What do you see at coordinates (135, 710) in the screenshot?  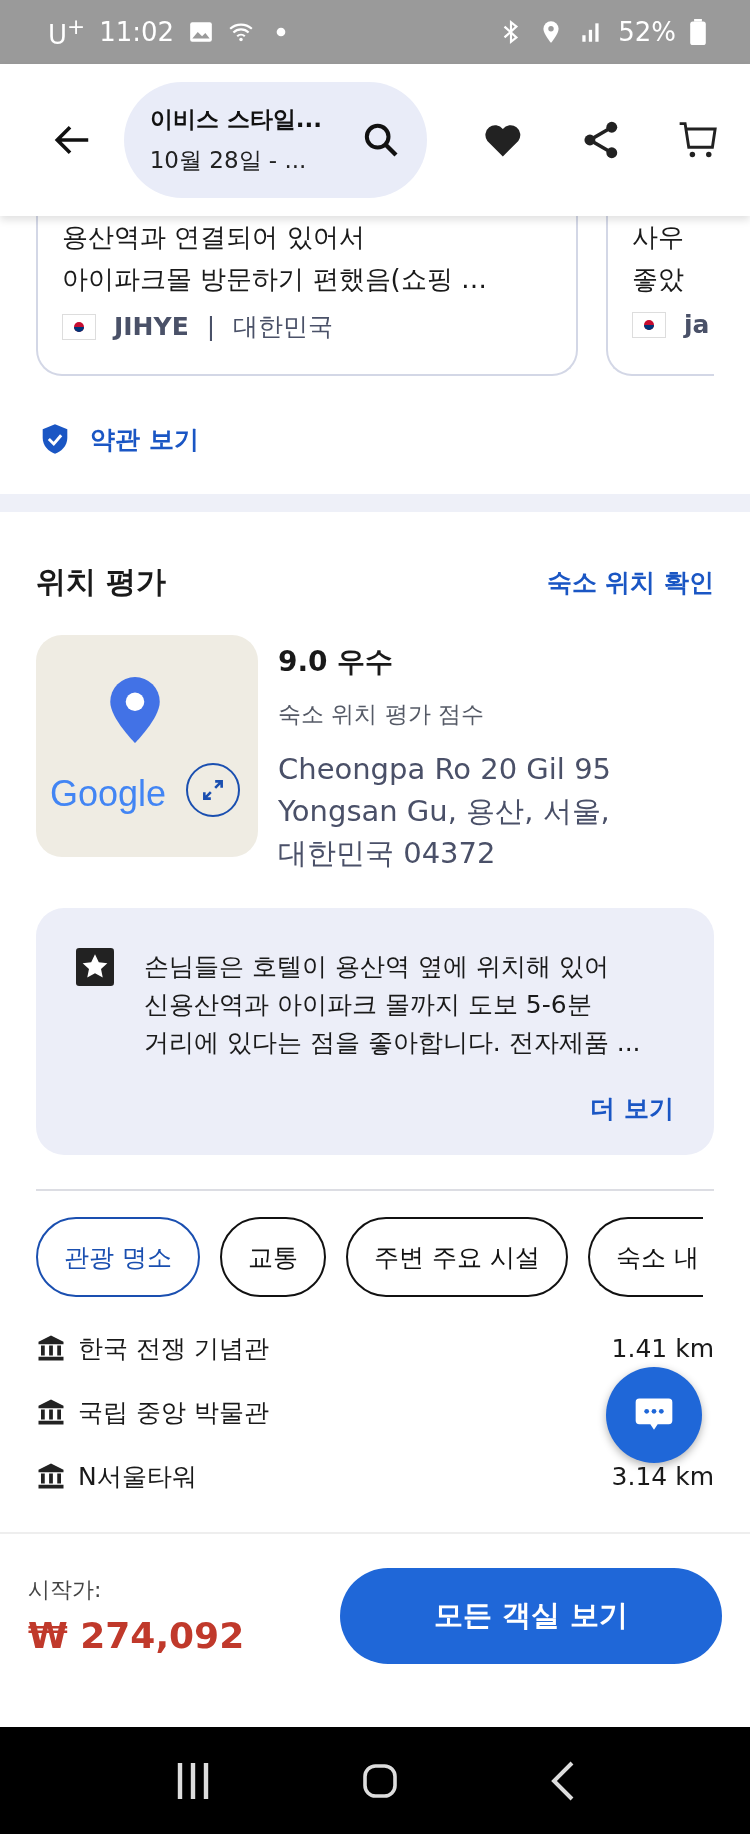 I see `map-pin-icon` at bounding box center [135, 710].